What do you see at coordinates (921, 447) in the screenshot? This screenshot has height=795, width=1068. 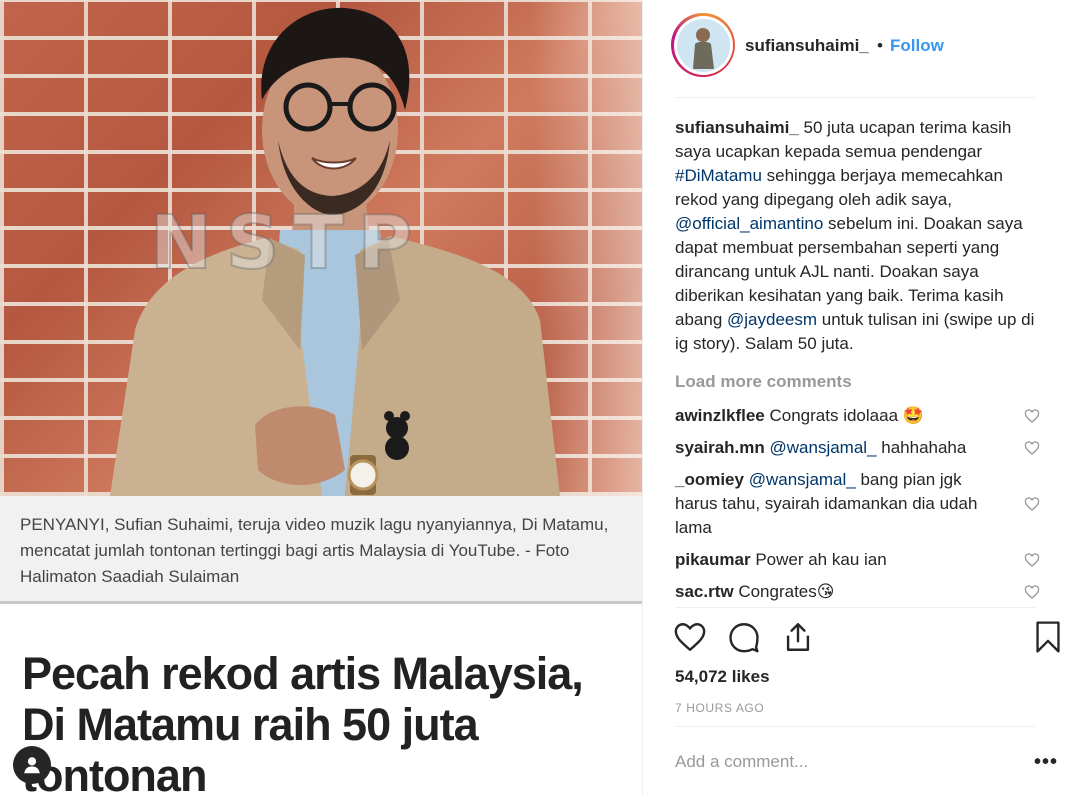 I see `comment-text: hahhahaha` at bounding box center [921, 447].